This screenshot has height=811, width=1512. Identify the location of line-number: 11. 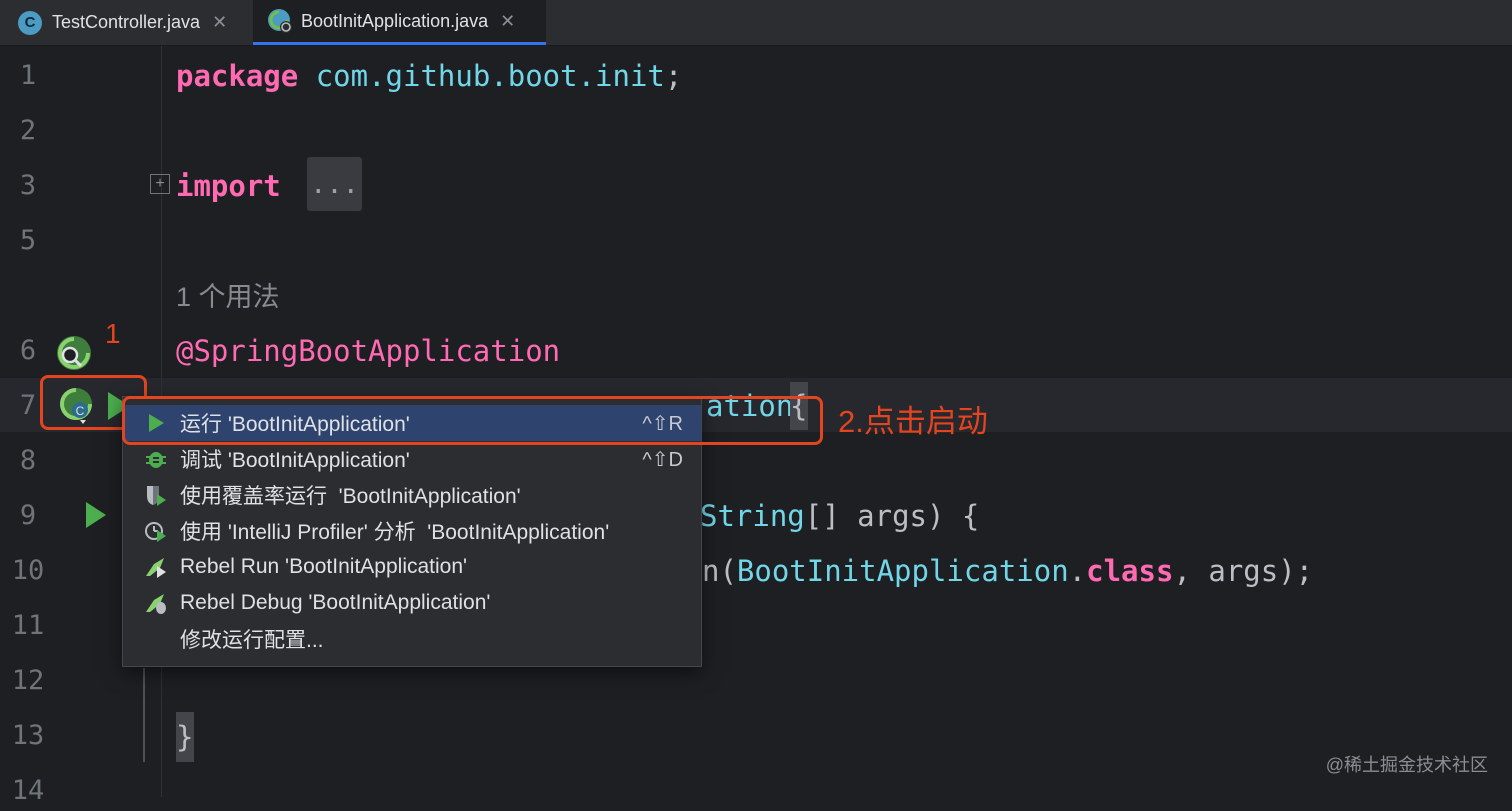
(28, 625).